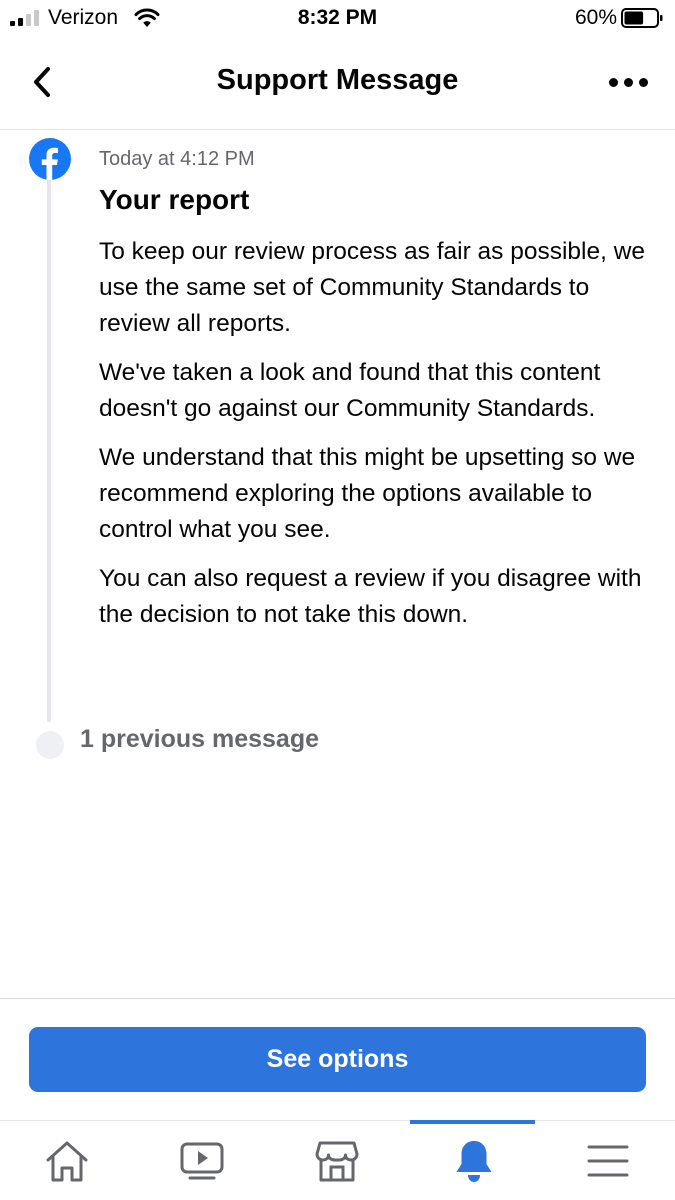 Image resolution: width=675 pixels, height=1200 pixels. I want to click on active-tab-indicator, so click(472, 1122).